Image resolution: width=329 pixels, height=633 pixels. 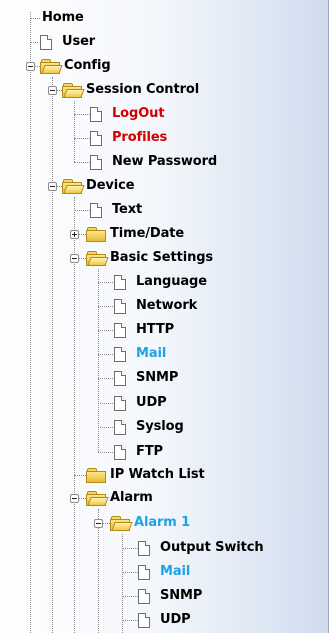 What do you see at coordinates (155, 306) in the screenshot?
I see `tree-item-network: Network` at bounding box center [155, 306].